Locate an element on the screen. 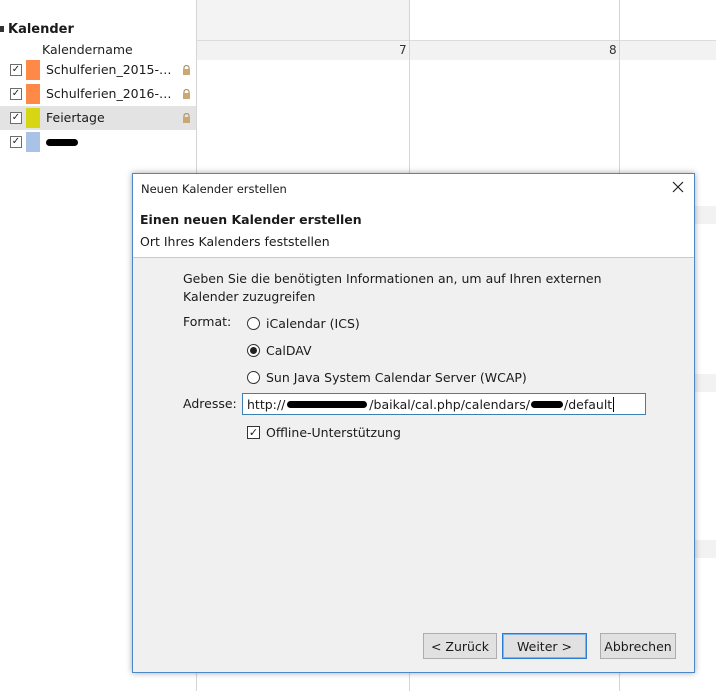 This screenshot has height=691, width=716. format-label: Format: is located at coordinates (207, 321).